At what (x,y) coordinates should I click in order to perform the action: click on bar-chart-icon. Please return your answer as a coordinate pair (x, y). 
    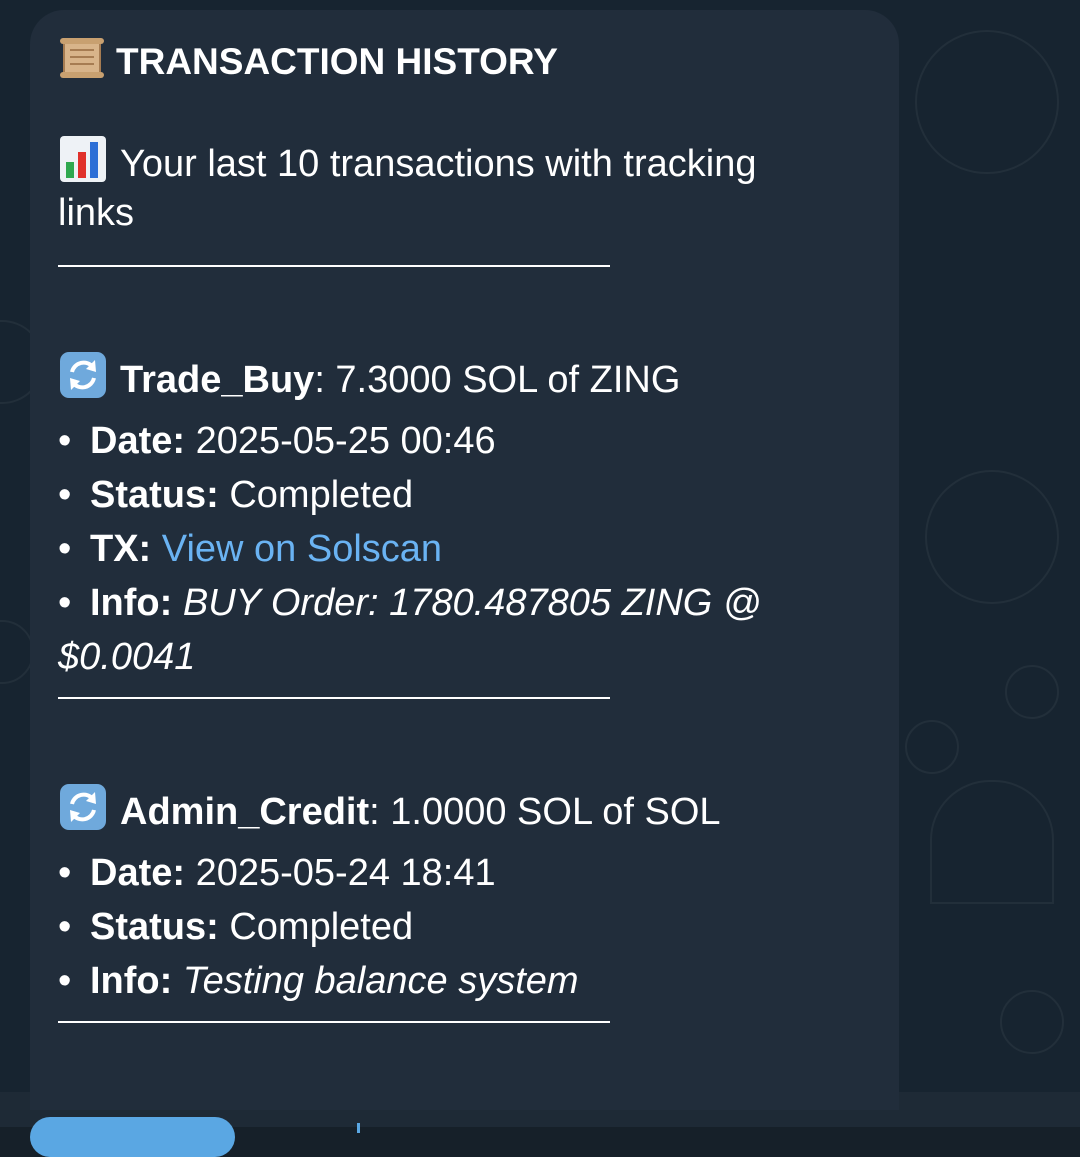
    Looking at the image, I should click on (83, 159).